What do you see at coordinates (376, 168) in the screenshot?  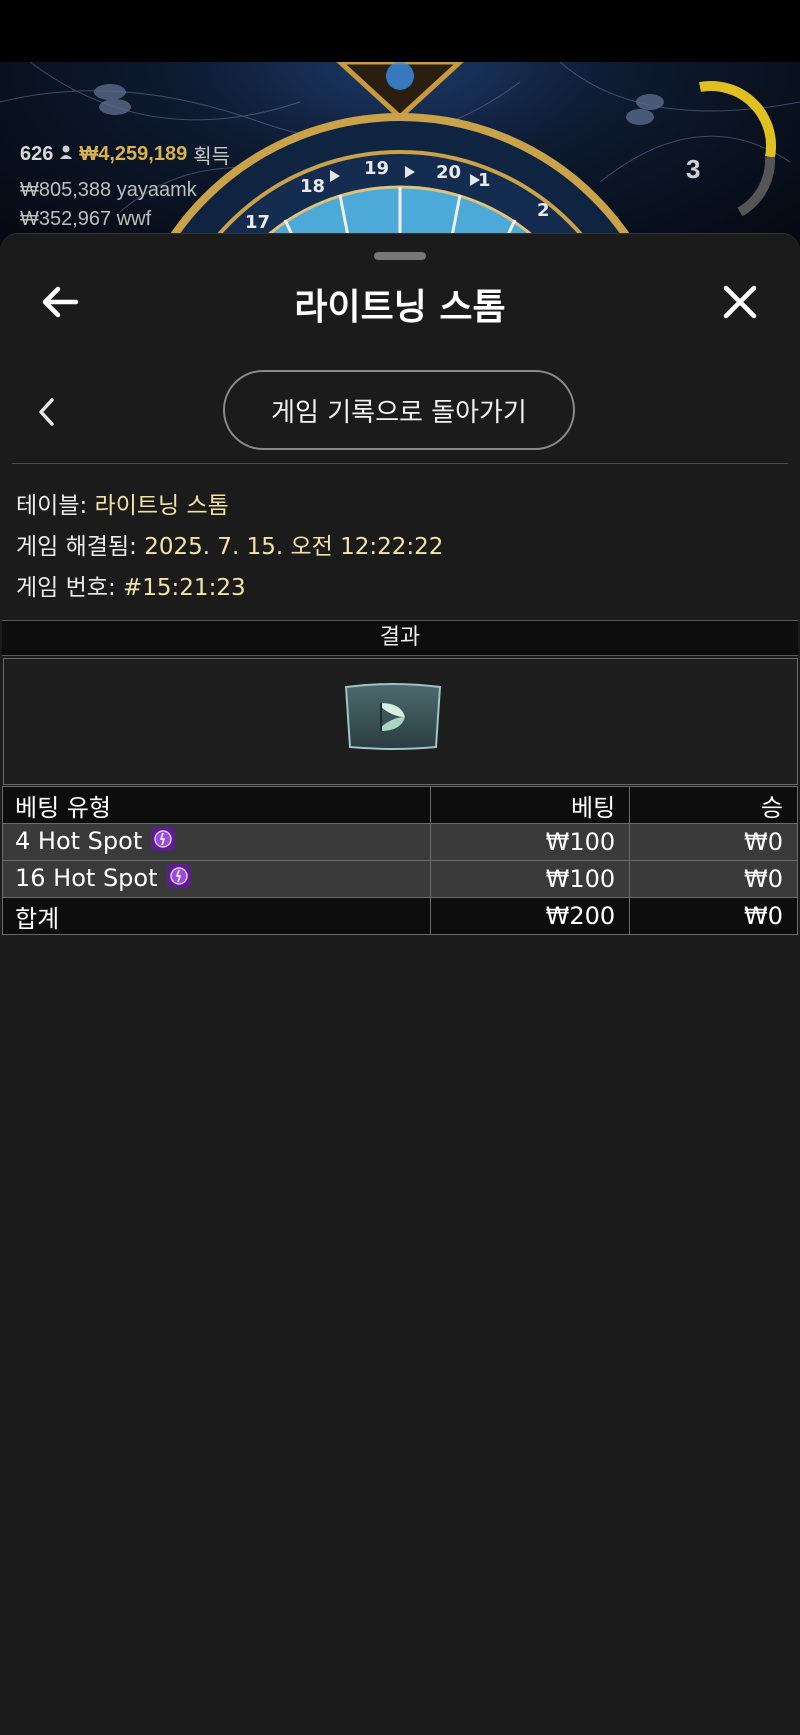 I see `wheel-number: 19` at bounding box center [376, 168].